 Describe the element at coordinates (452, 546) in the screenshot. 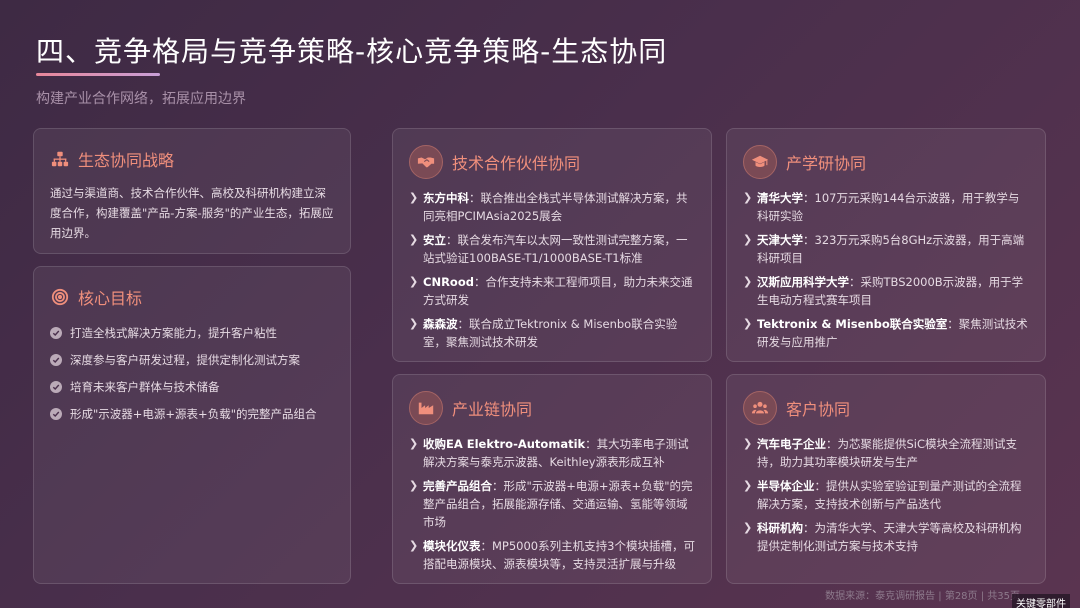

I see `item-lead: 模块化仪表` at that location.